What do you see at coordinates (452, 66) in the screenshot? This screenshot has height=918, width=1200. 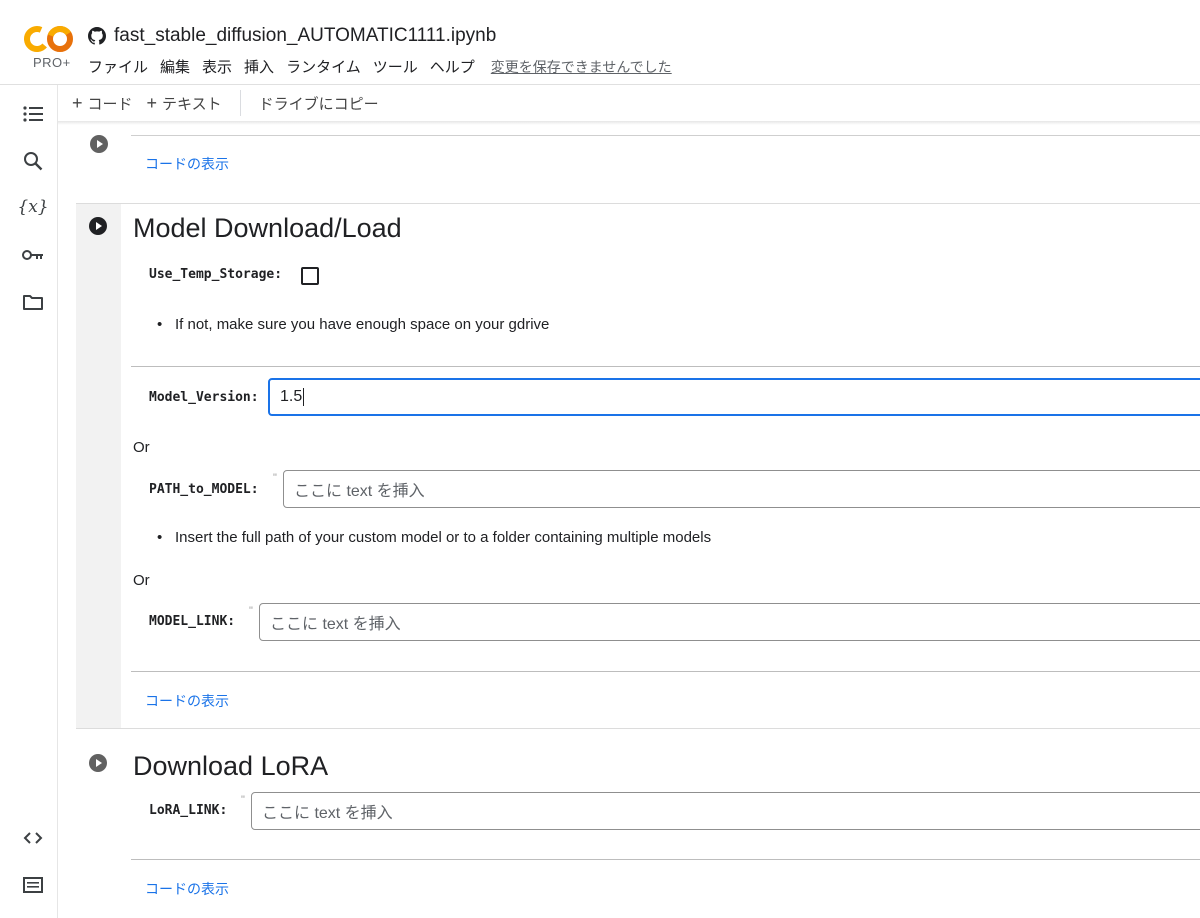 I see `menu-help: ヘルプ` at bounding box center [452, 66].